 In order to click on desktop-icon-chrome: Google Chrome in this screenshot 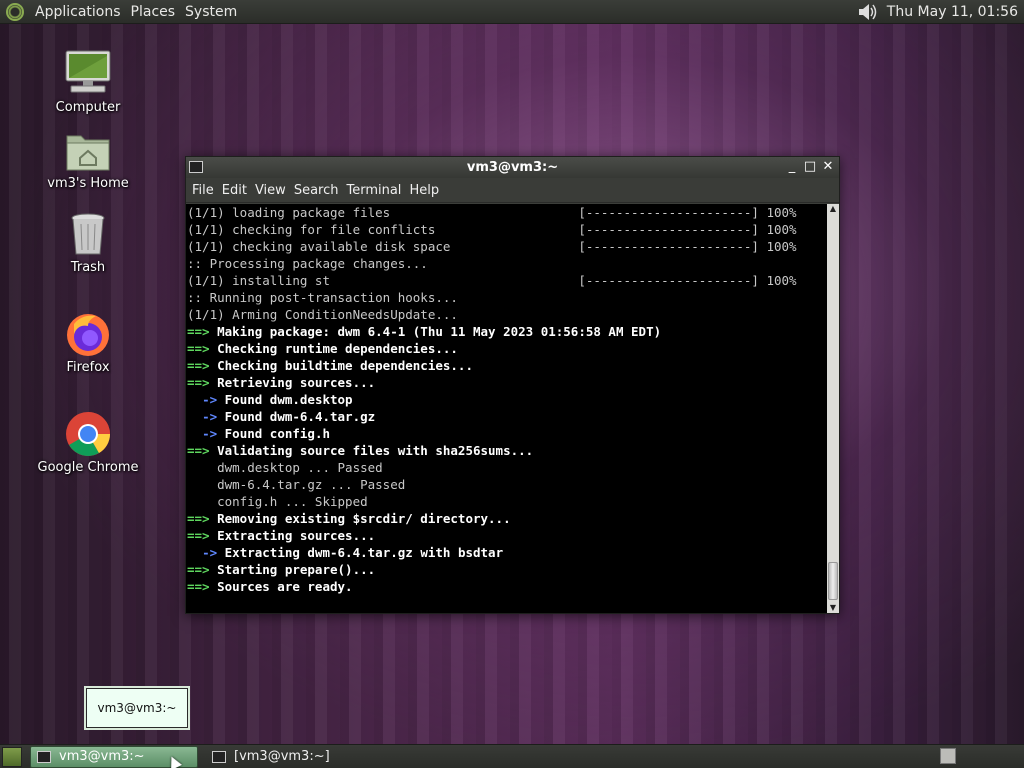, I will do `click(88, 442)`.